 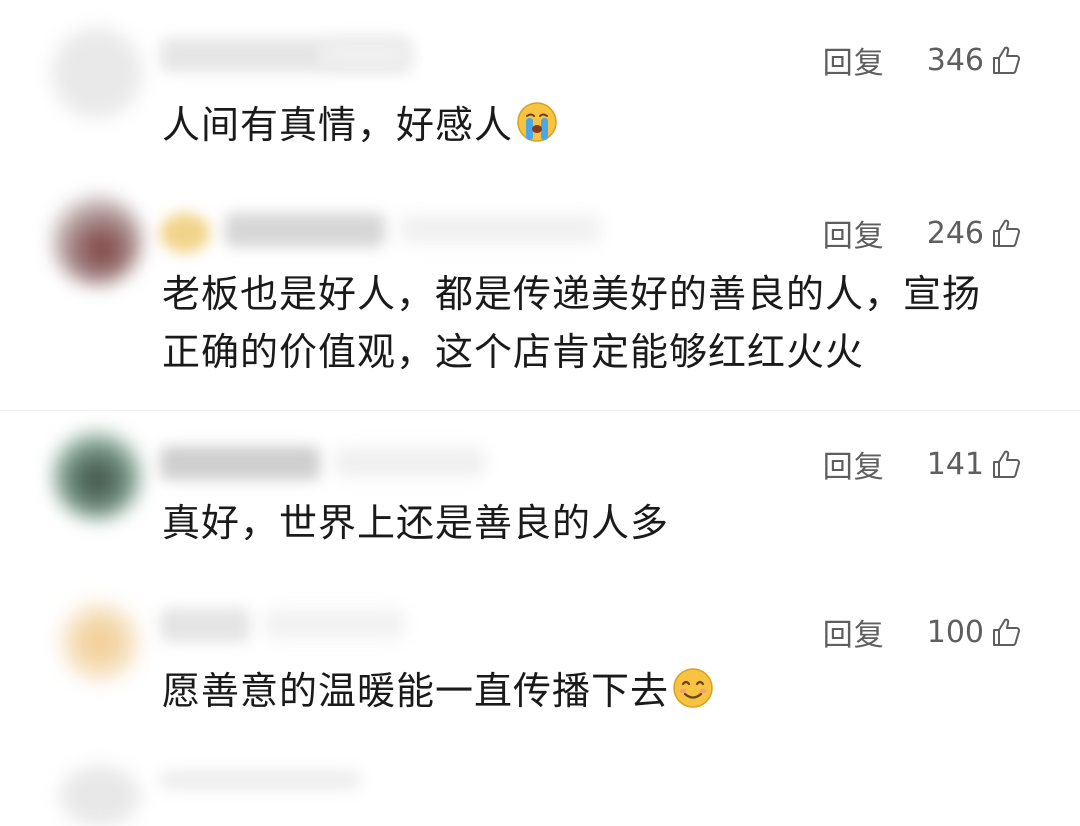 I want to click on comment-actions: 回复 100, so click(x=922, y=632).